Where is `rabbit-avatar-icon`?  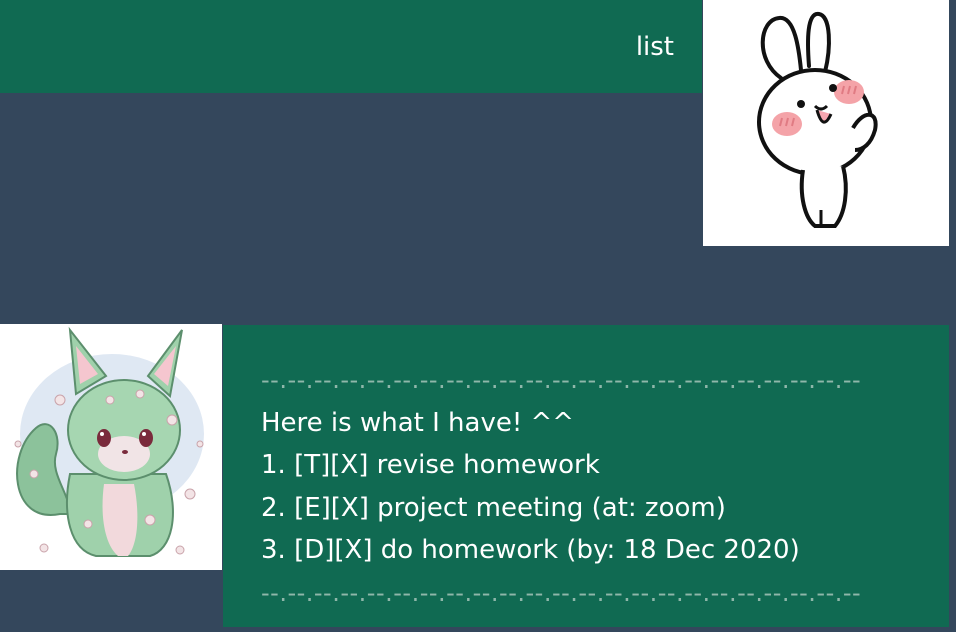 rabbit-avatar-icon is located at coordinates (817, 120).